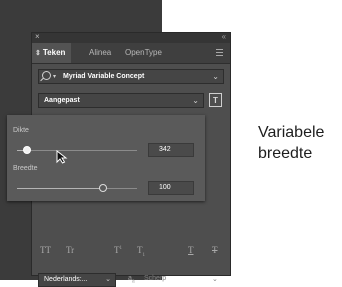 Image resolution: width=342 pixels, height=287 pixels. I want to click on chevron-down-icon: ▾, so click(54, 76).